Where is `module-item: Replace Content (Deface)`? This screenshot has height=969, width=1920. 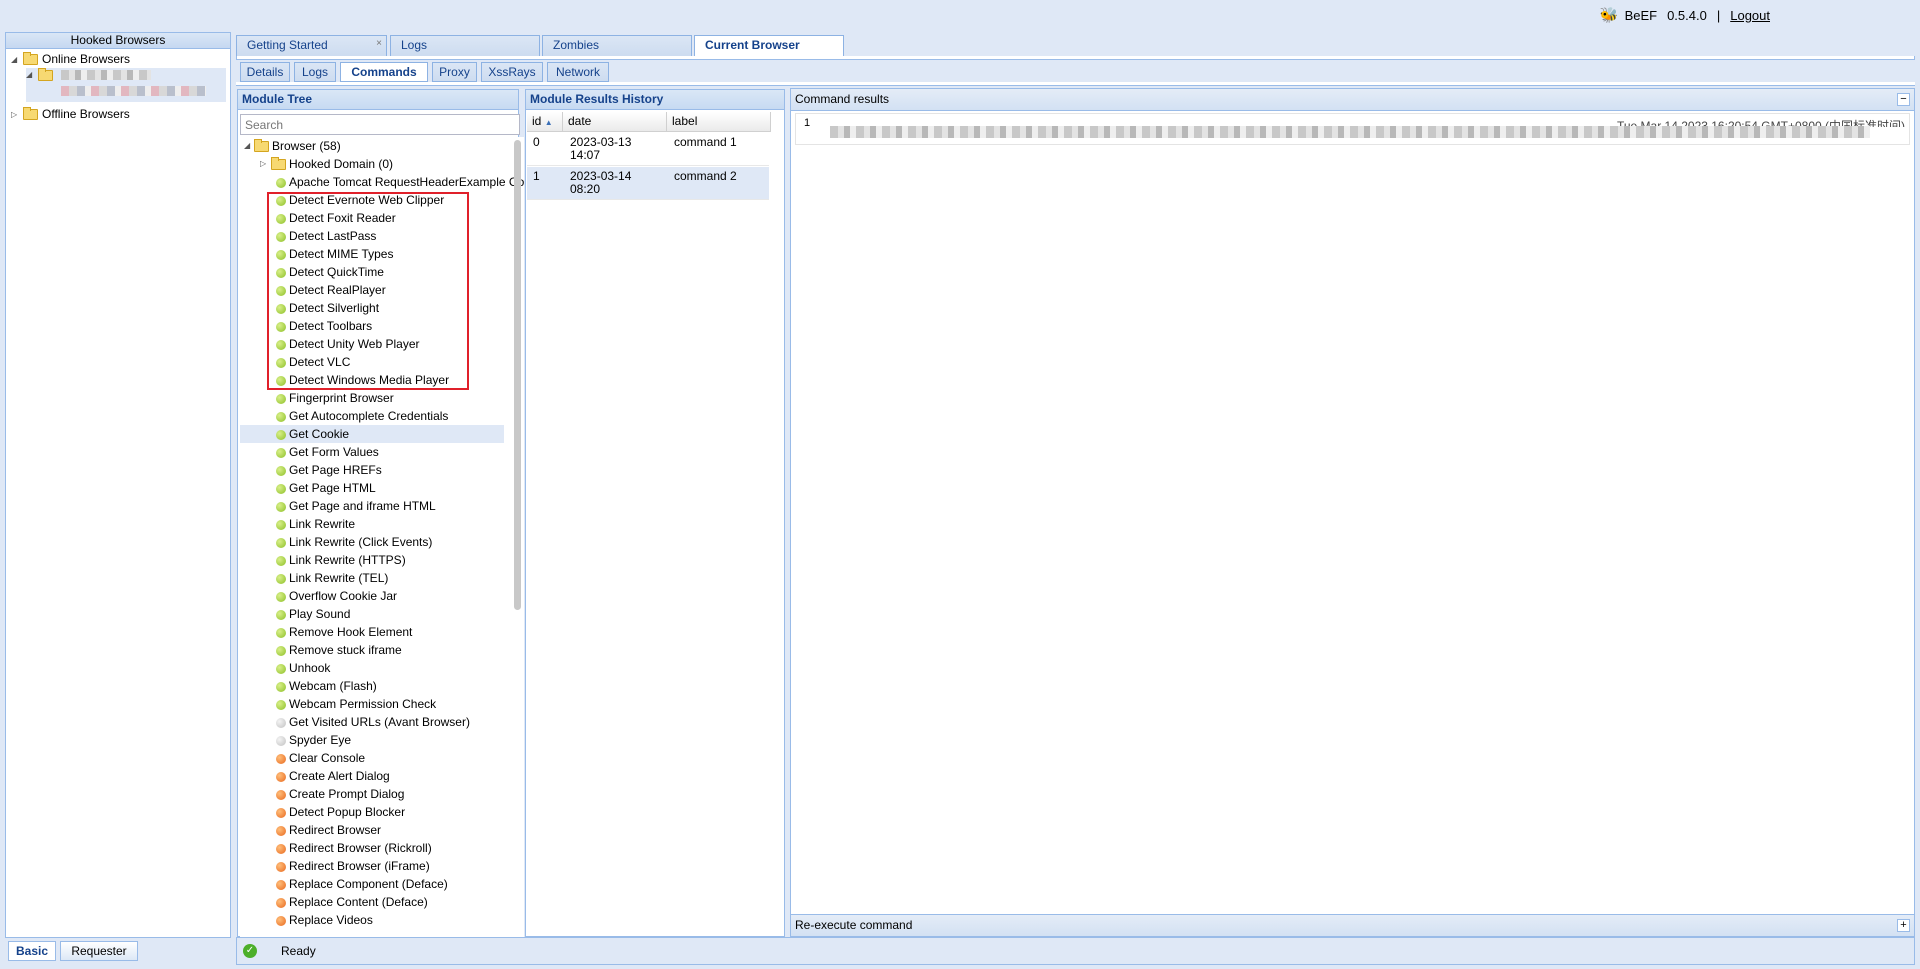
module-item: Replace Content (Deface) is located at coordinates (372, 902).